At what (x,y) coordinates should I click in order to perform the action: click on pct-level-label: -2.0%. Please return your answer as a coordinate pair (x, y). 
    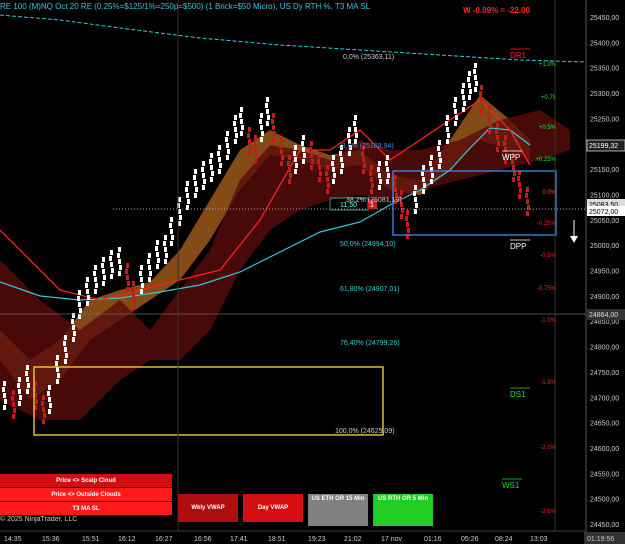
    Looking at the image, I should click on (548, 448).